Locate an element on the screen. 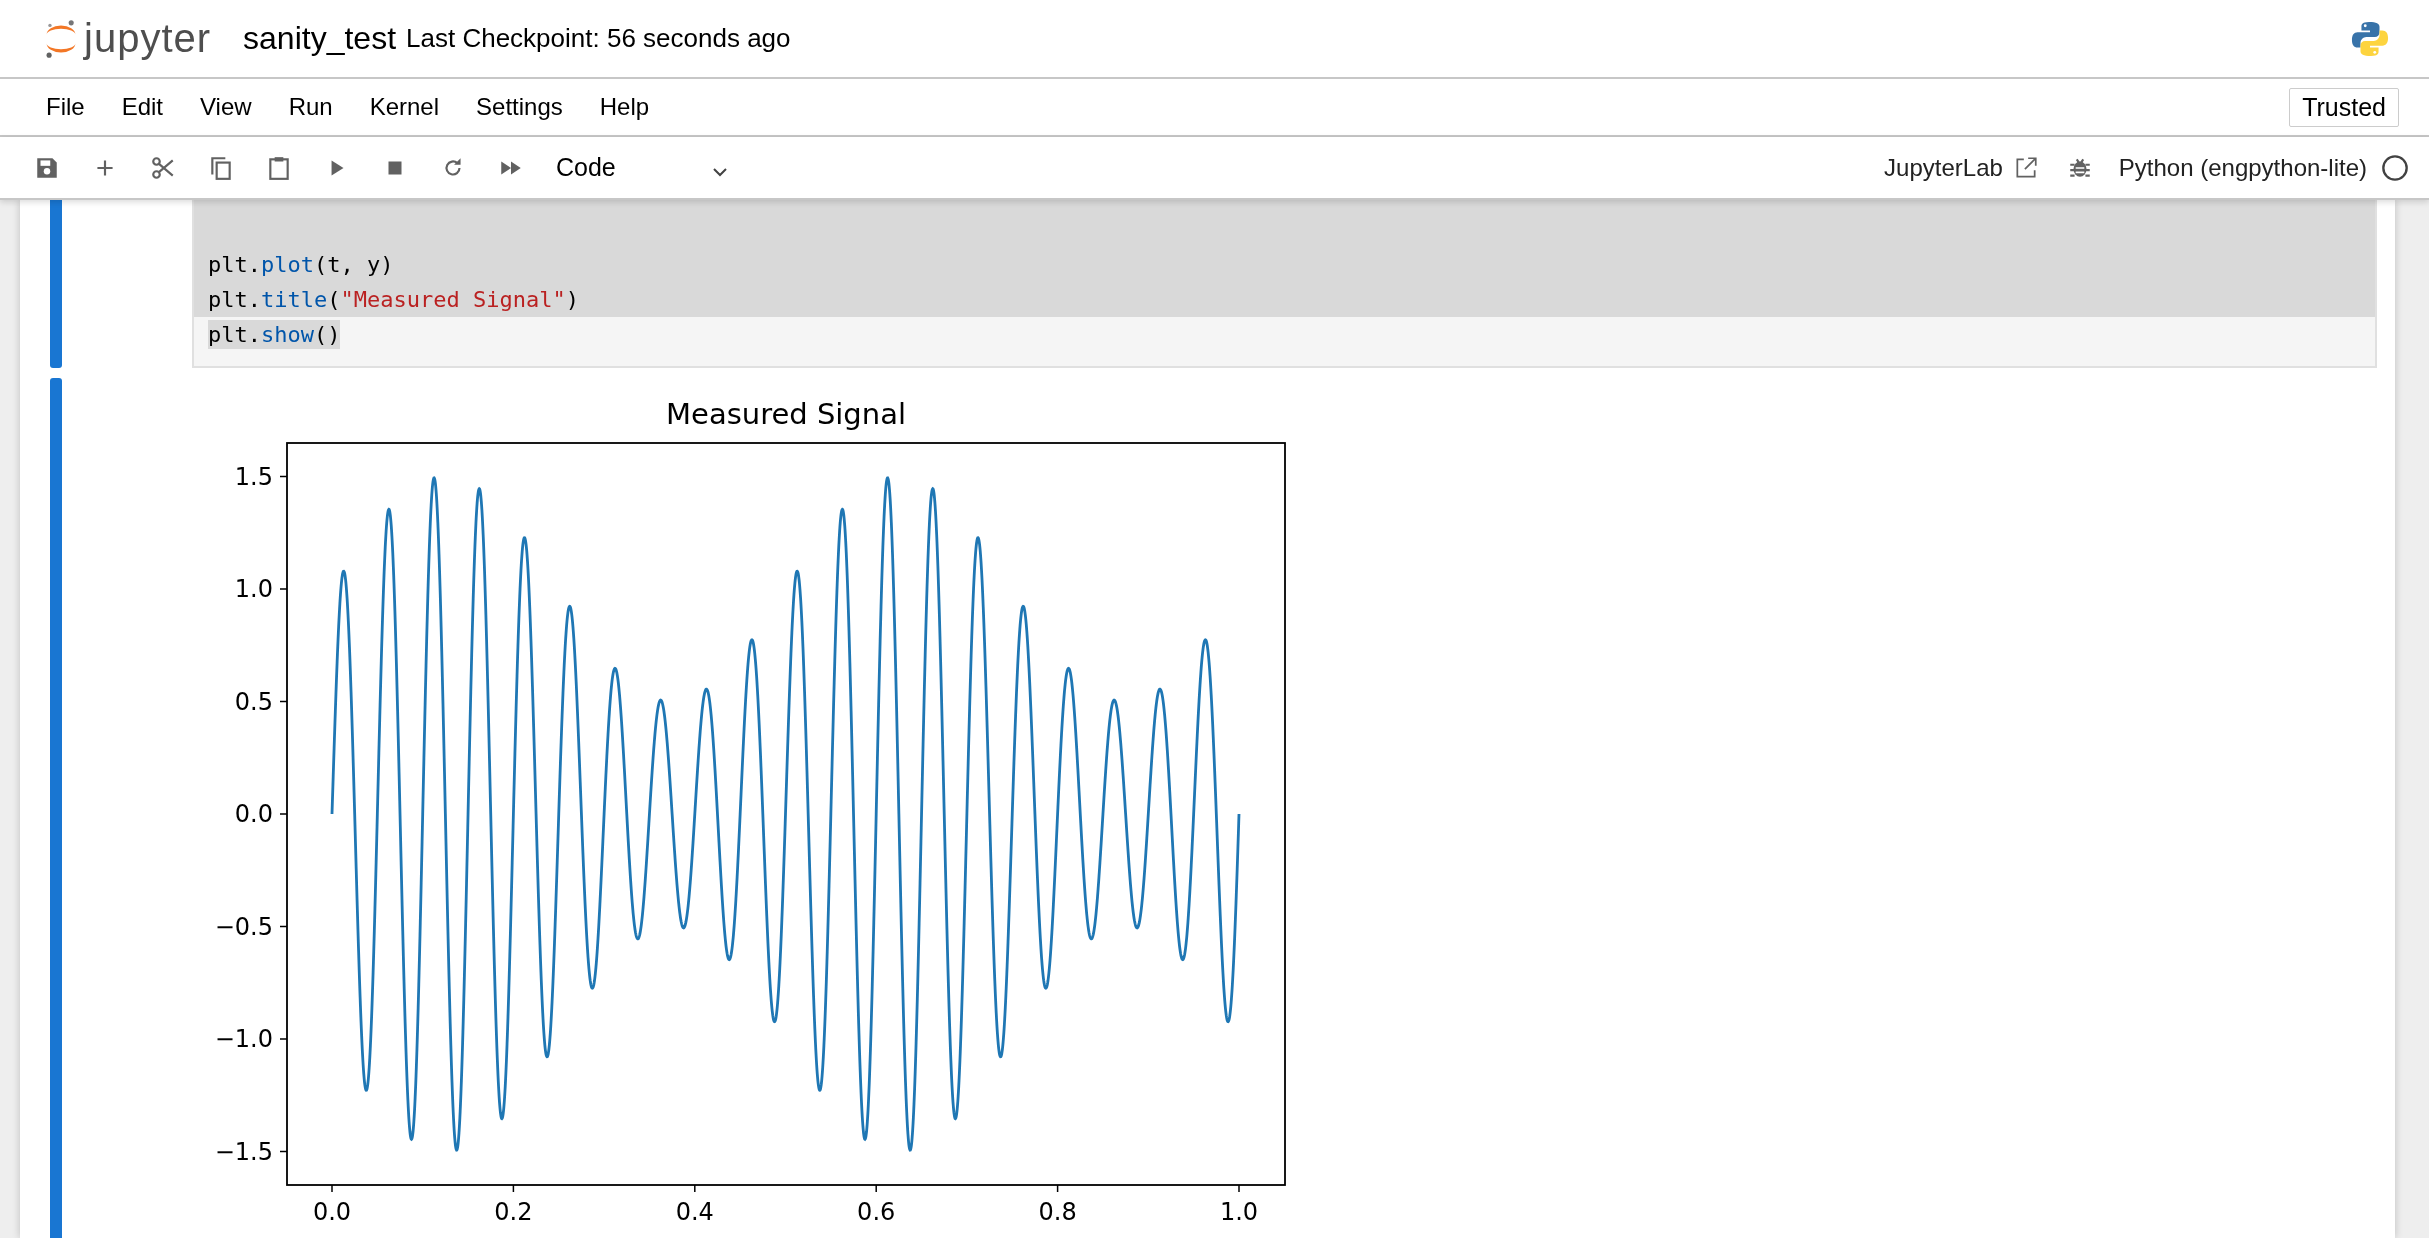 The height and width of the screenshot is (1238, 2429). copy-icon is located at coordinates (221, 167).